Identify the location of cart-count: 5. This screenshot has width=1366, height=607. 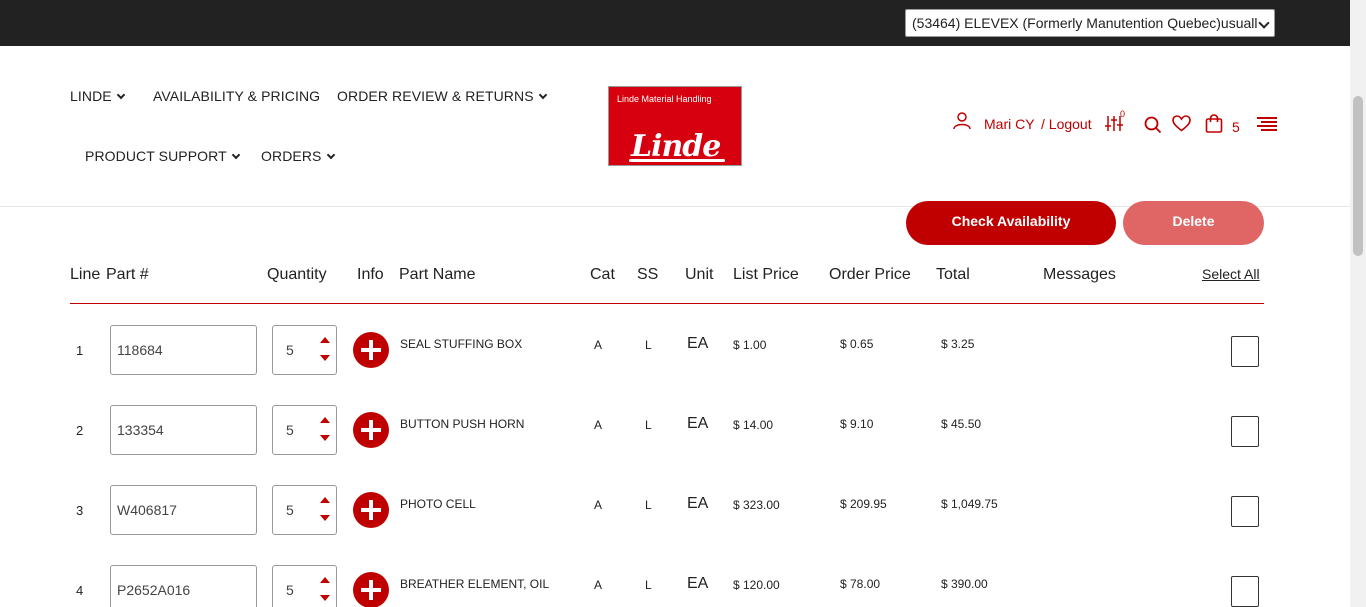
(1236, 127).